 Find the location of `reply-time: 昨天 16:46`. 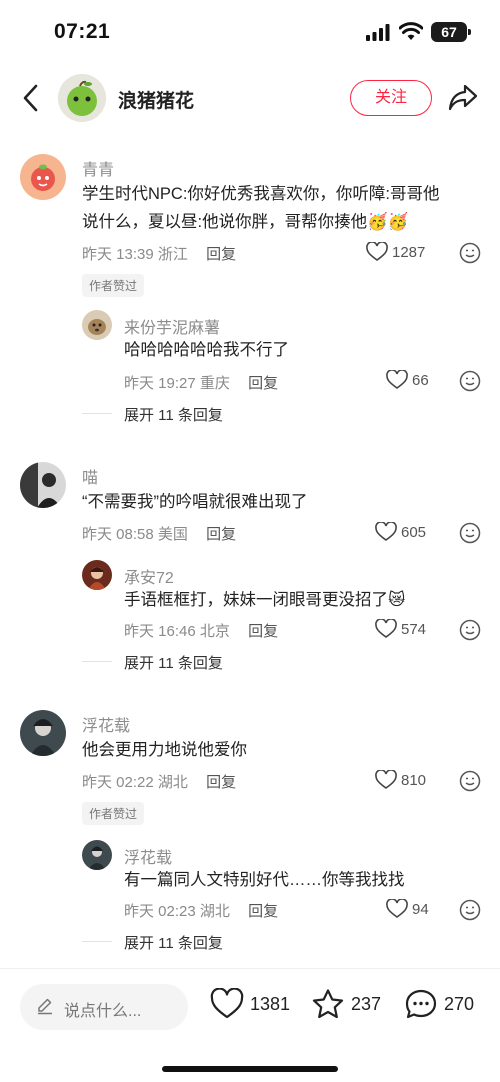

reply-time: 昨天 16:46 is located at coordinates (160, 631).